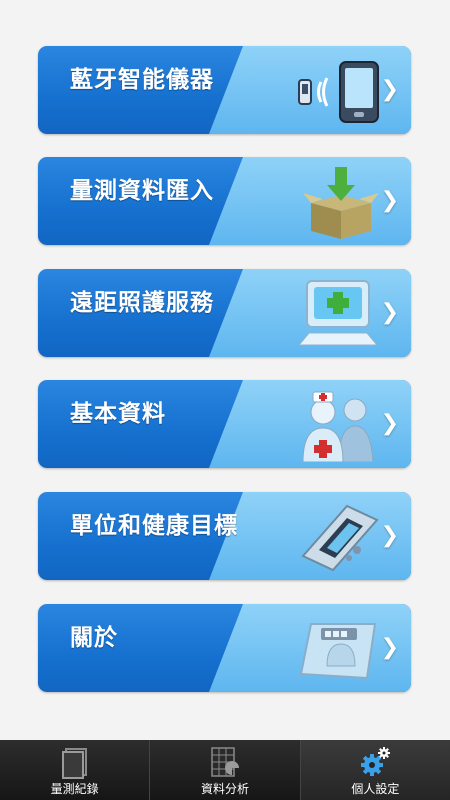  Describe the element at coordinates (341, 203) in the screenshot. I see `import-box-icon` at that location.